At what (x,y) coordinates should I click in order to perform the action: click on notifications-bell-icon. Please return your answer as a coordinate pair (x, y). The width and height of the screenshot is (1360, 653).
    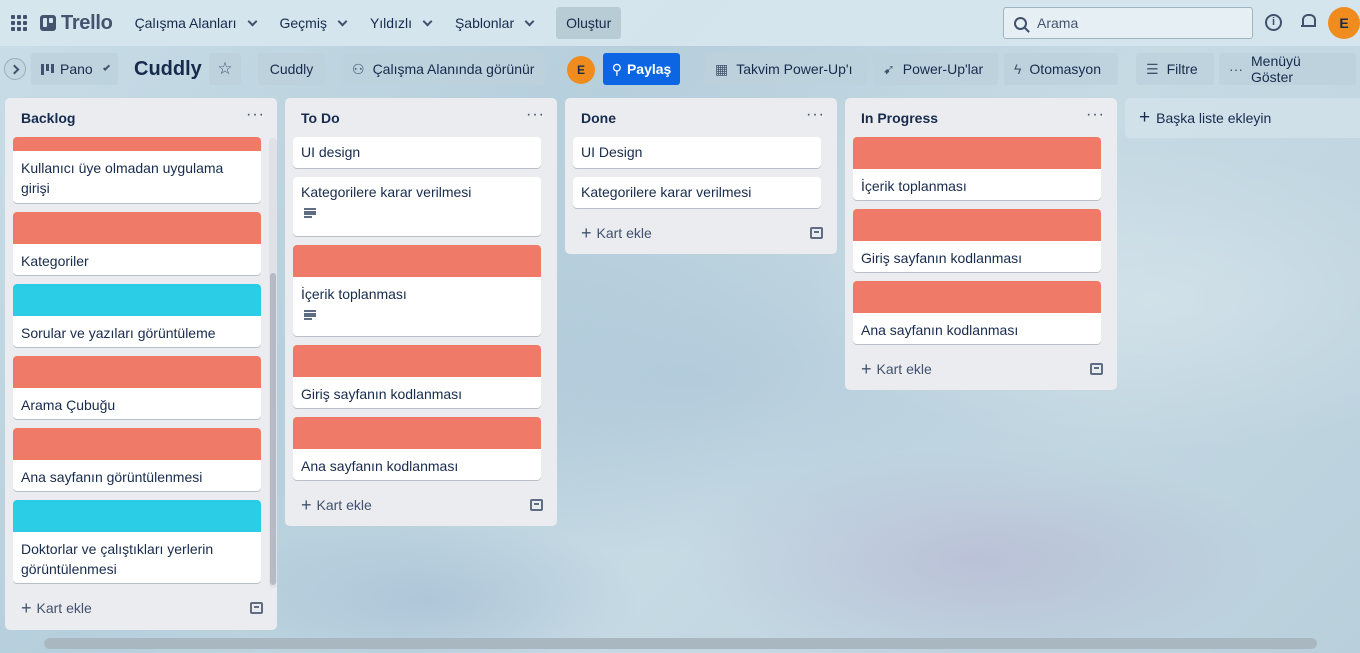
    Looking at the image, I should click on (1308, 21).